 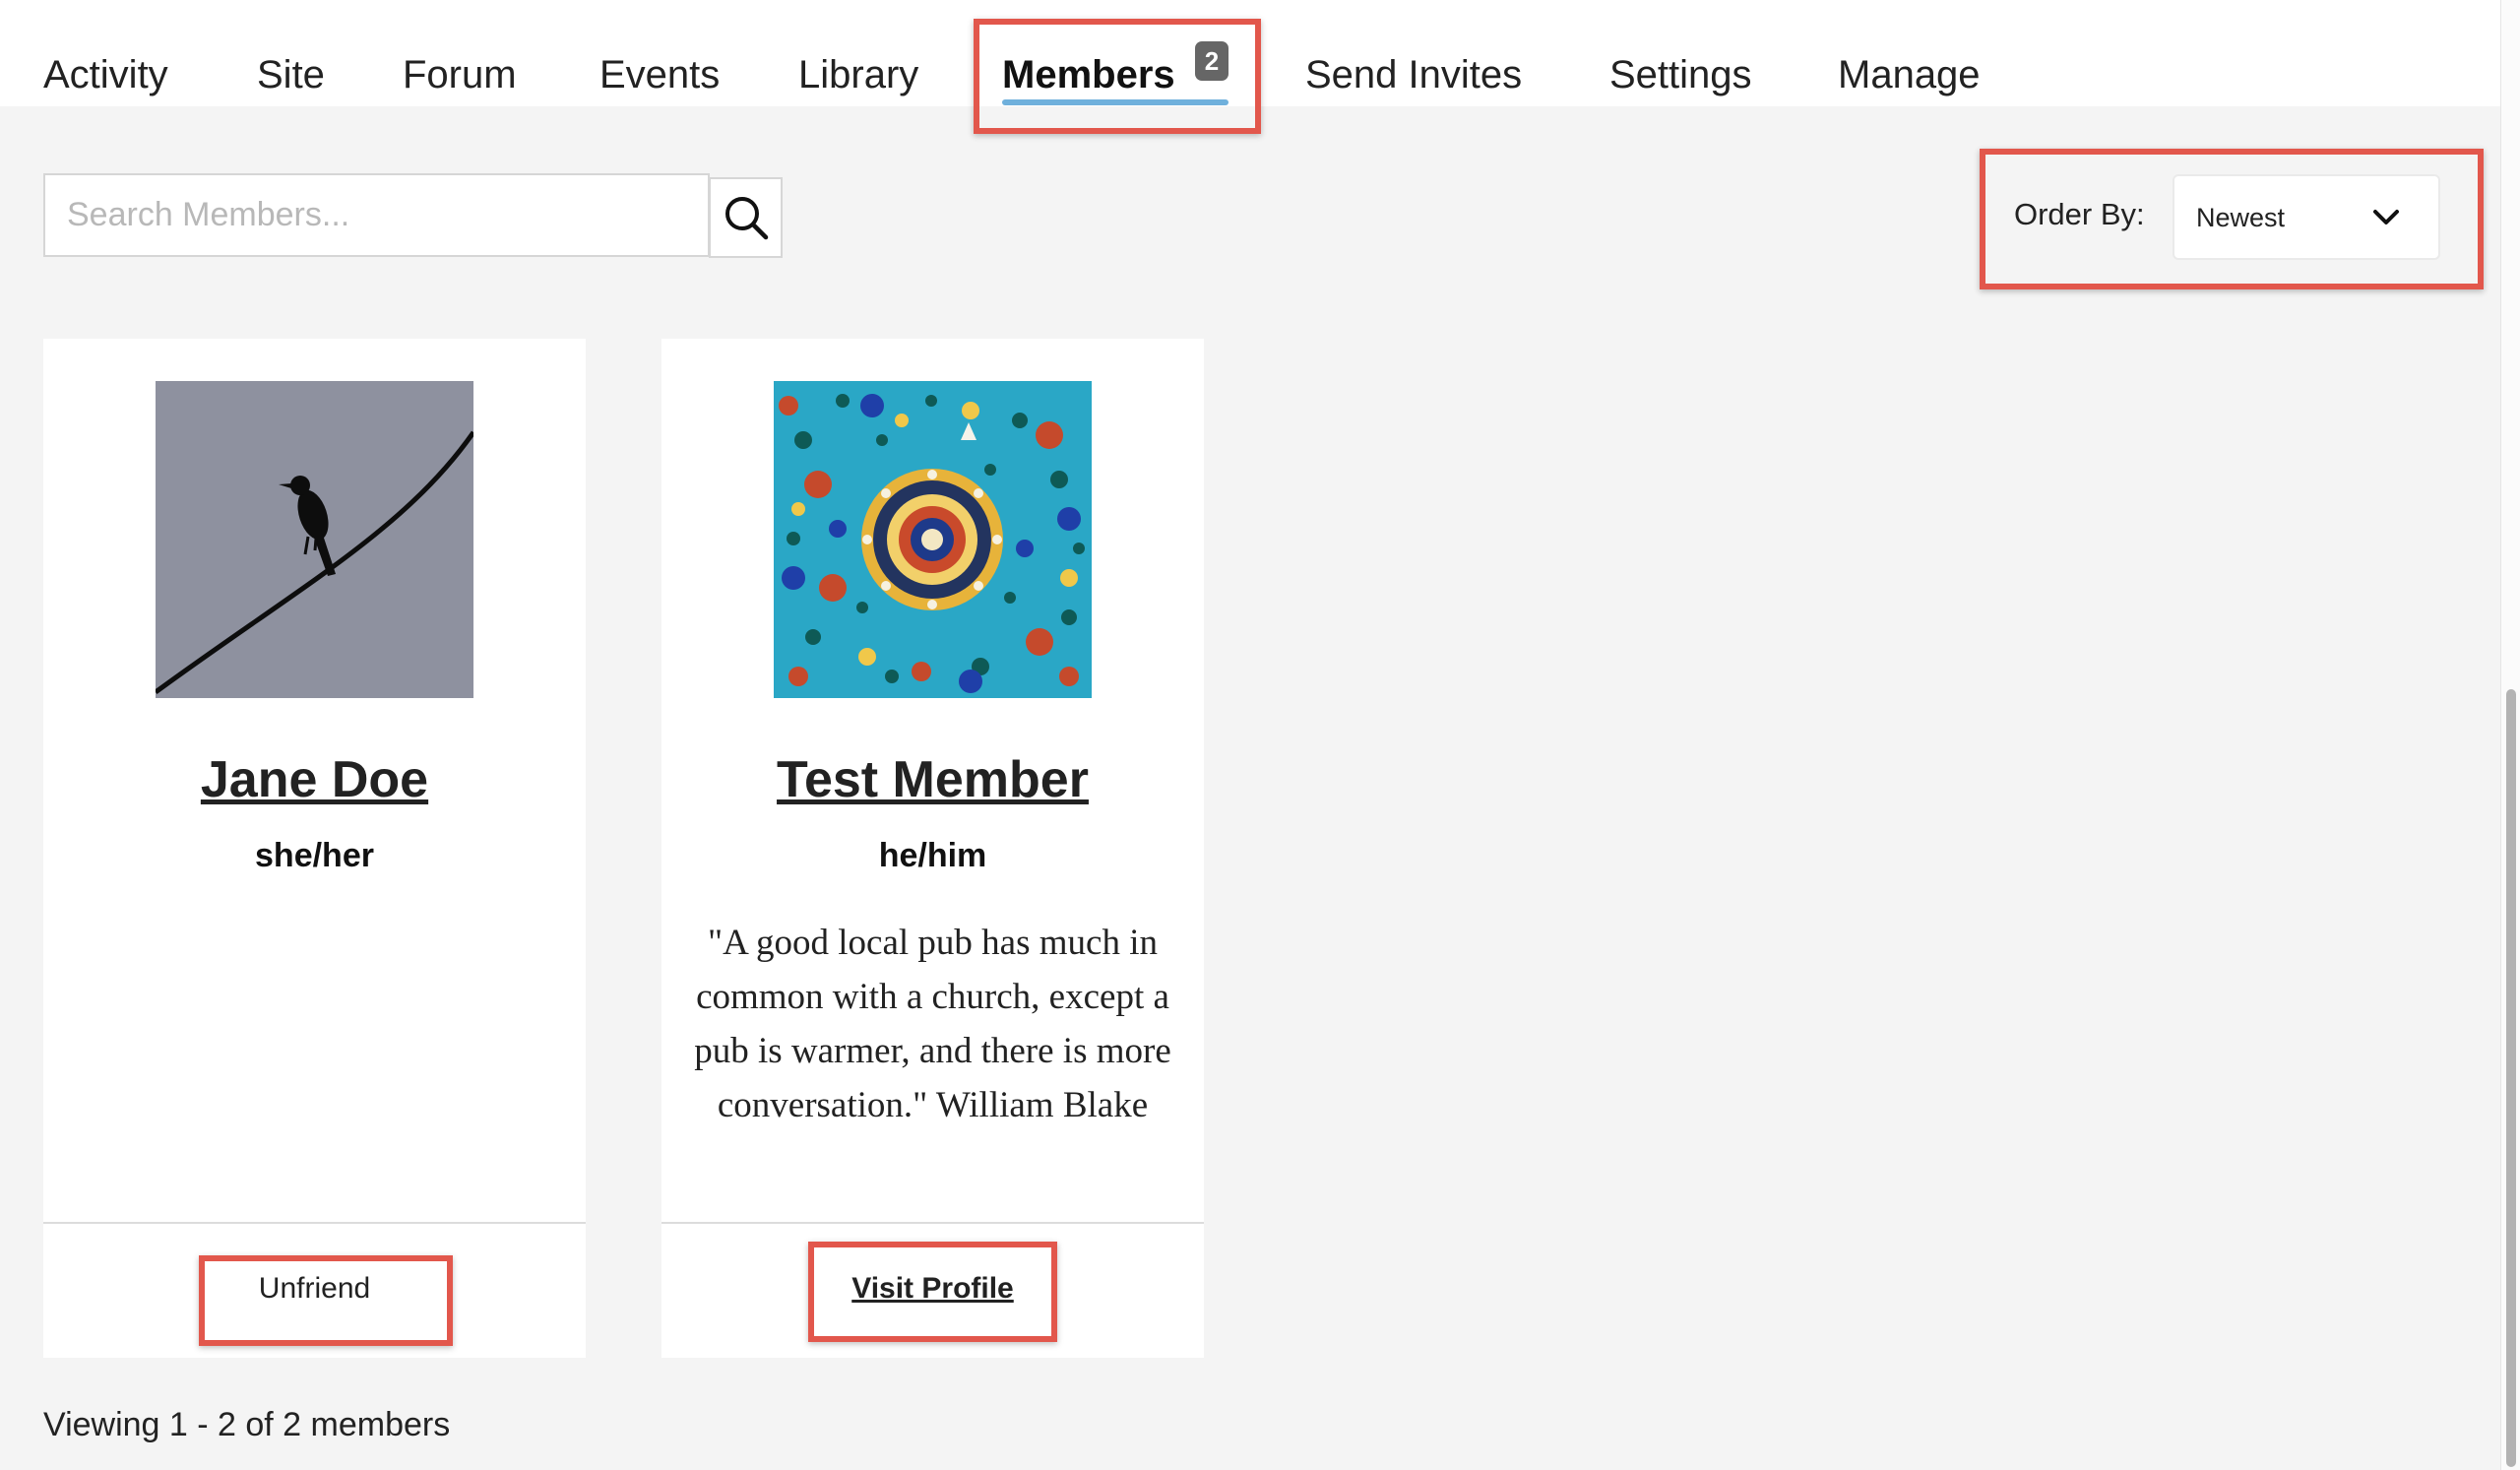 I want to click on bird-on-wire-image, so click(x=314, y=539).